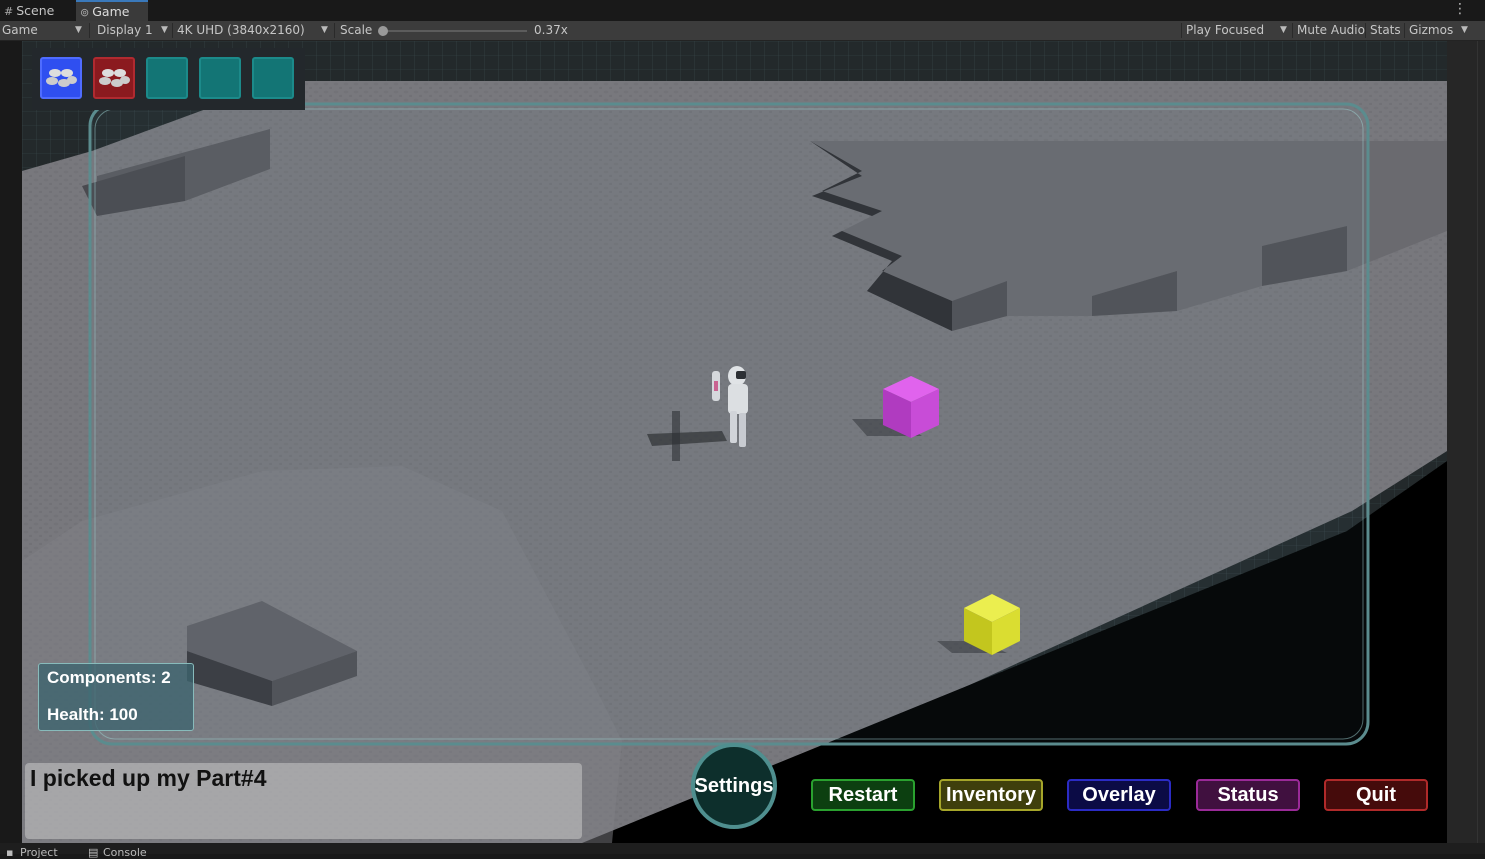 This screenshot has width=1485, height=859. I want to click on tab-scene: # Scene, so click(37, 10).